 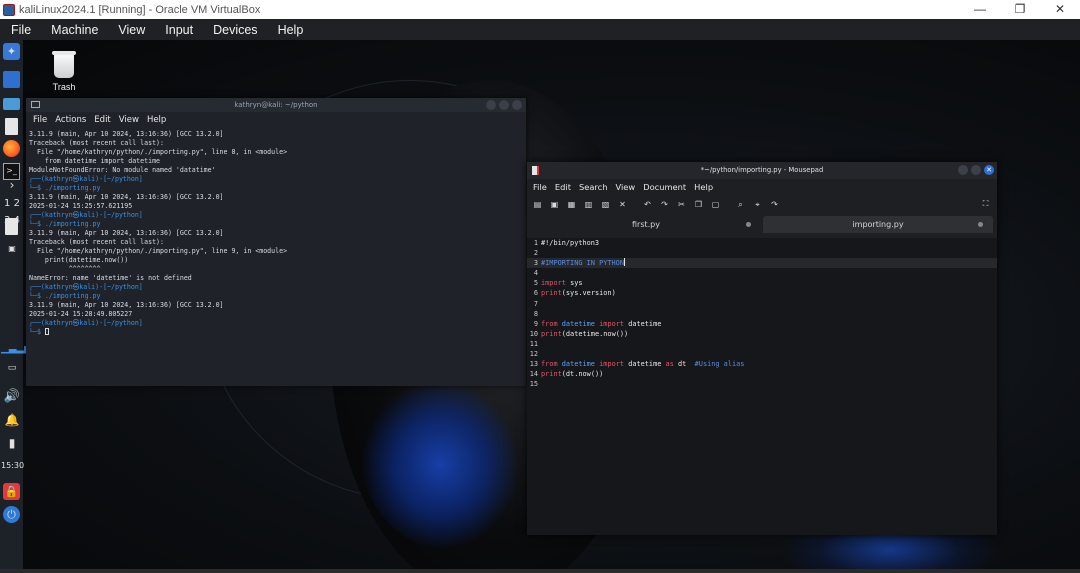 I want to click on host-menu-view: View, so click(x=130, y=30).